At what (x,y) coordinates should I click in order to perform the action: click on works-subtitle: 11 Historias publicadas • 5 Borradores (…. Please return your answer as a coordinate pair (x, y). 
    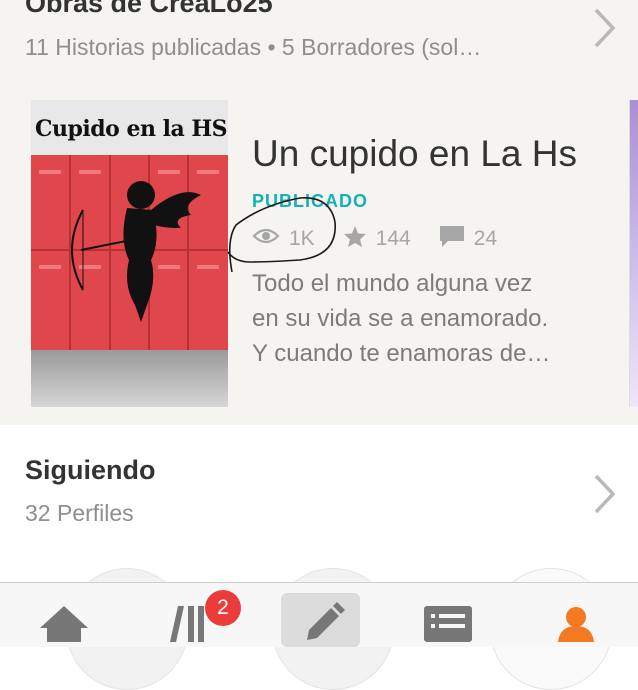
    Looking at the image, I should click on (253, 47).